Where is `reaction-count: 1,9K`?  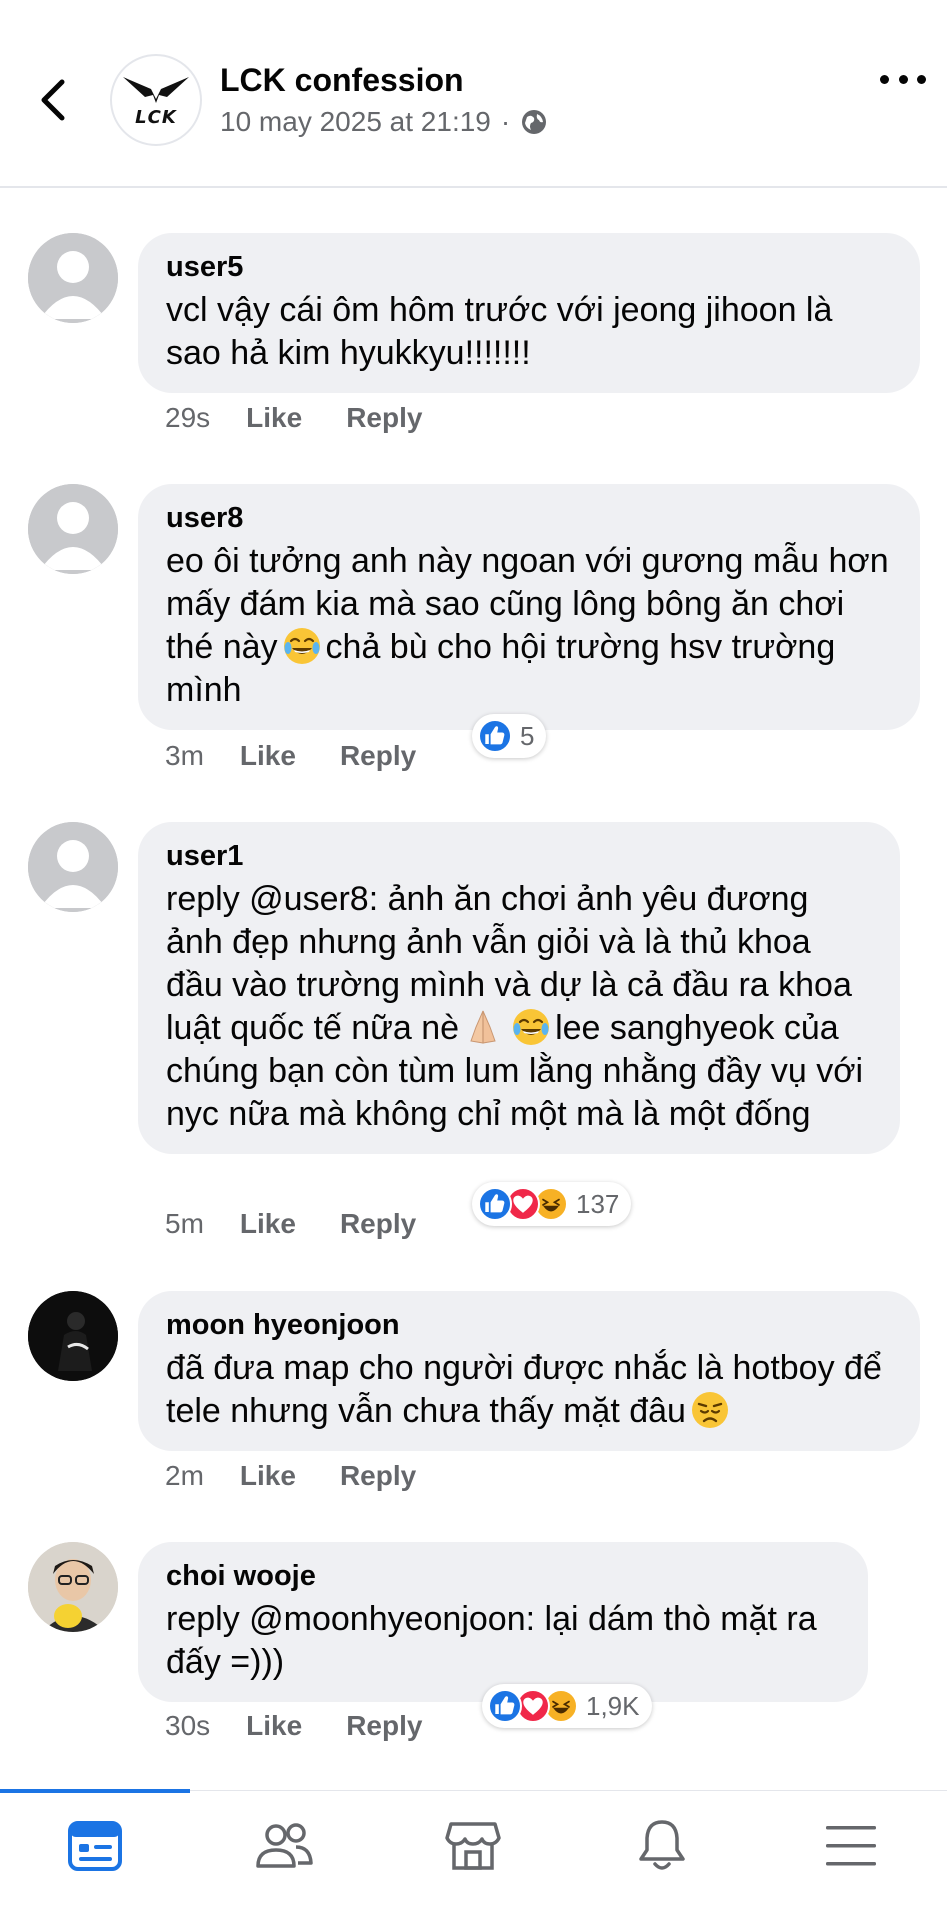
reaction-count: 1,9K is located at coordinates (613, 1705).